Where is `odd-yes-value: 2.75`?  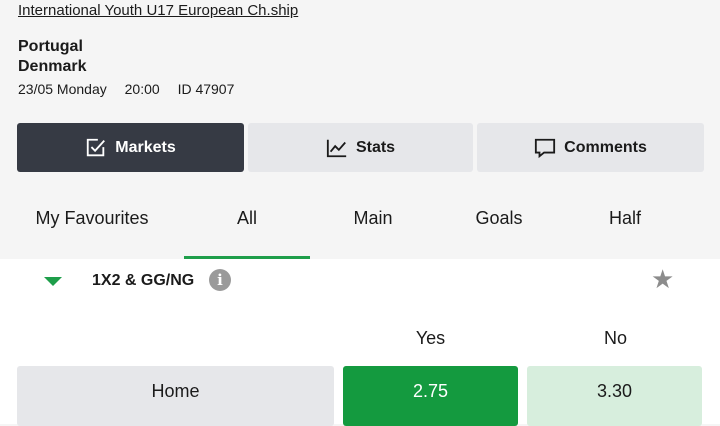 odd-yes-value: 2.75 is located at coordinates (430, 390).